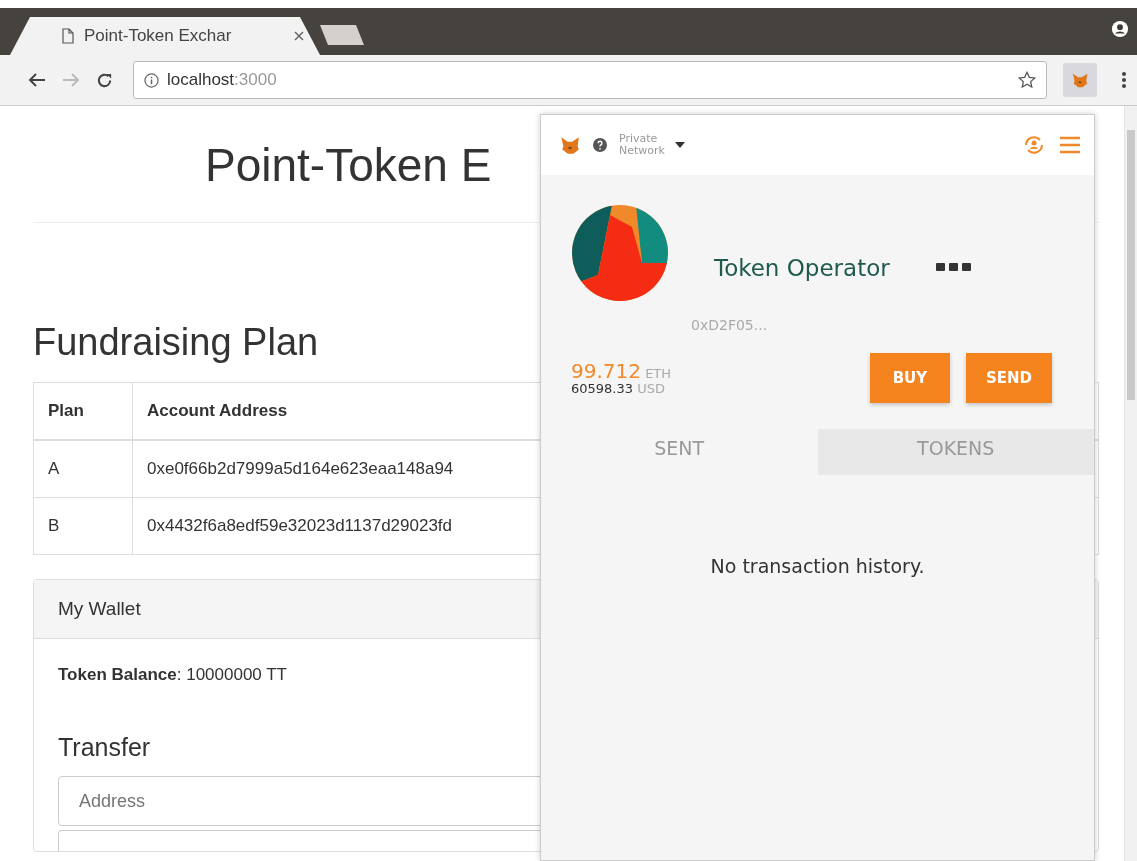 The width and height of the screenshot is (1137, 861). What do you see at coordinates (299, 36) in the screenshot?
I see `close-icon` at bounding box center [299, 36].